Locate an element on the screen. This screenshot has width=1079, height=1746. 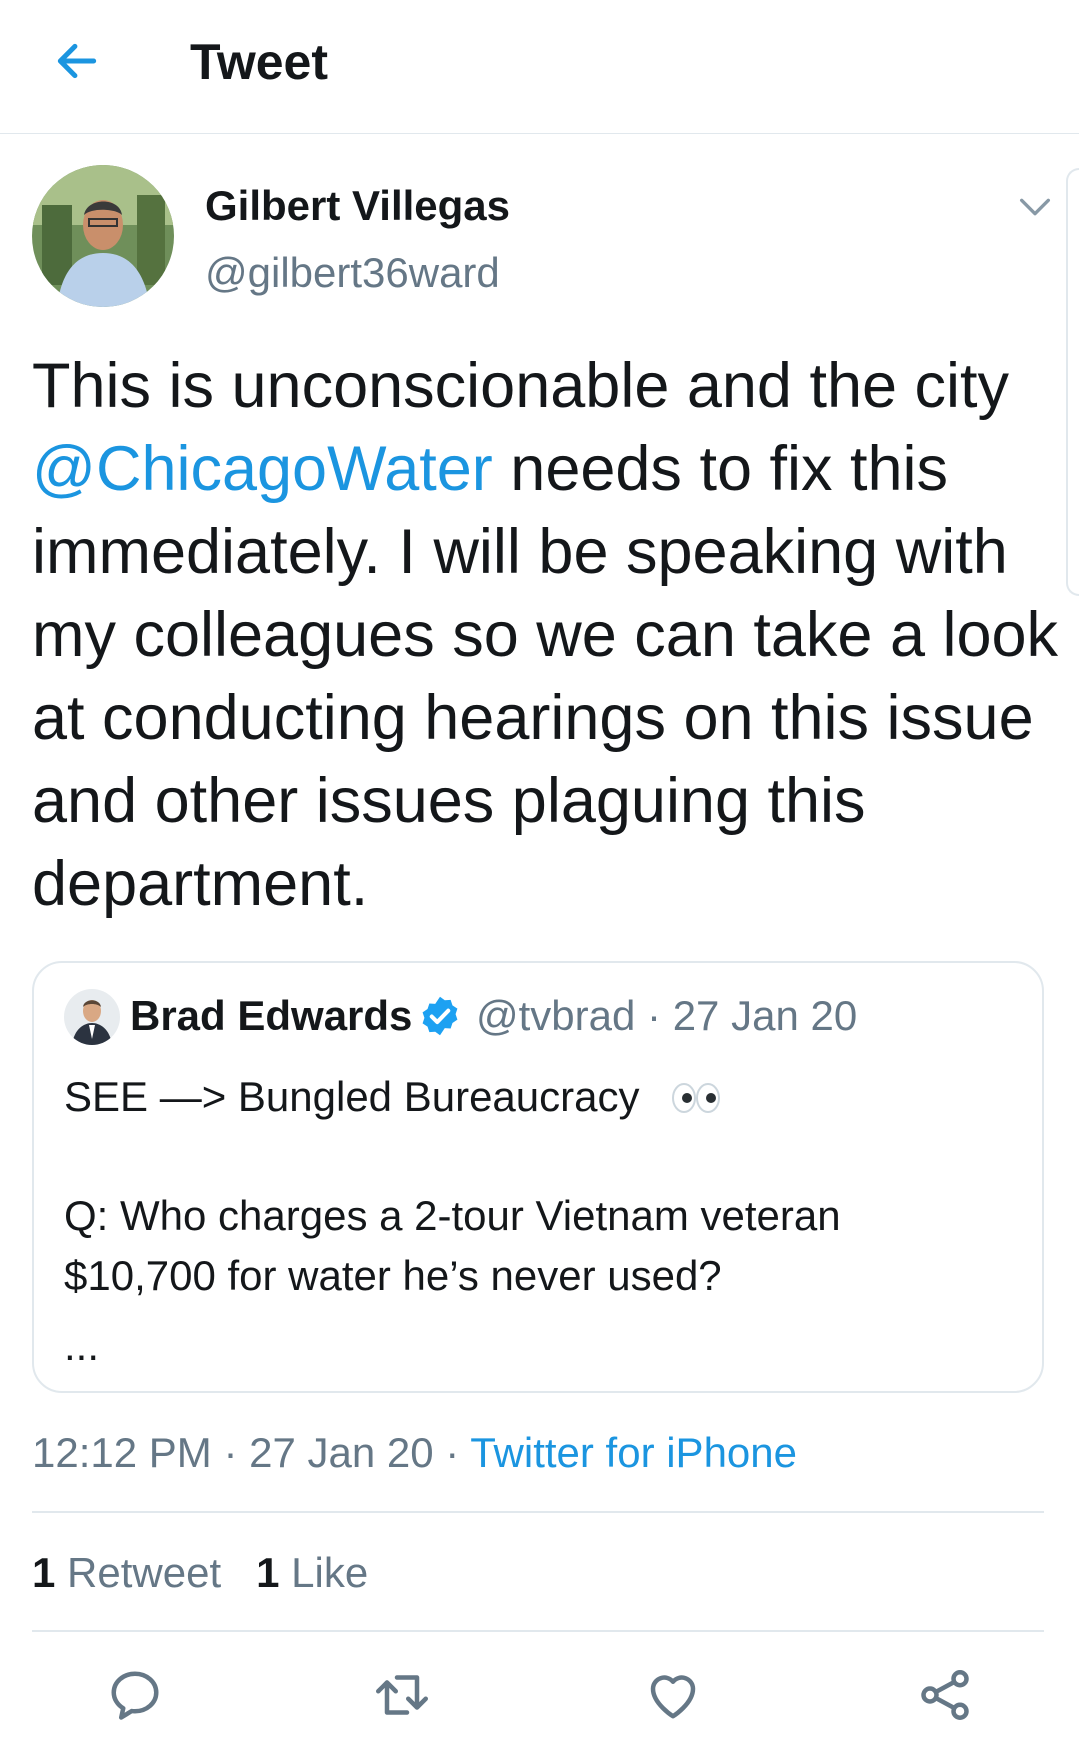
quote-author-handle: @tvbrad is located at coordinates (556, 1015).